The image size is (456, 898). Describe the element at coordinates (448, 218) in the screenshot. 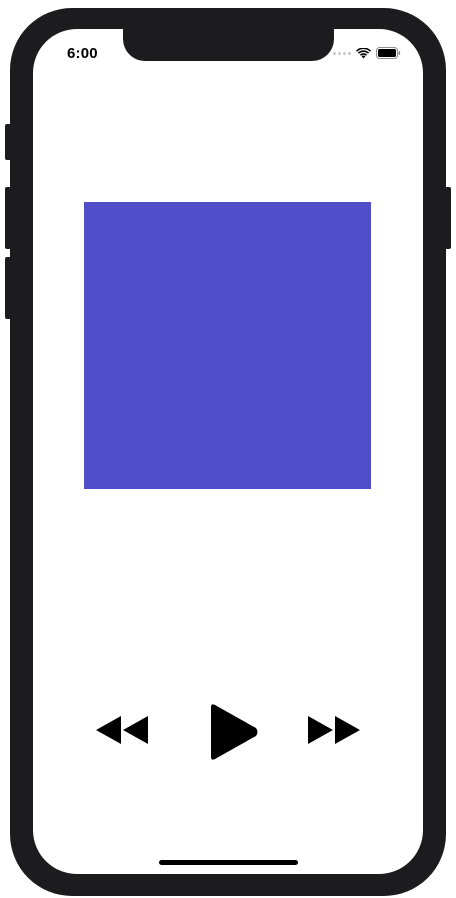

I see `power-button` at that location.